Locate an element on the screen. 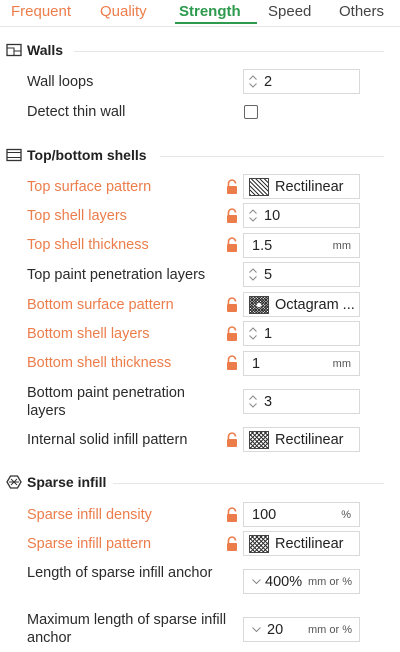 The image size is (400, 652). bottom-shell-thickness-input: 1 mm is located at coordinates (301, 363).